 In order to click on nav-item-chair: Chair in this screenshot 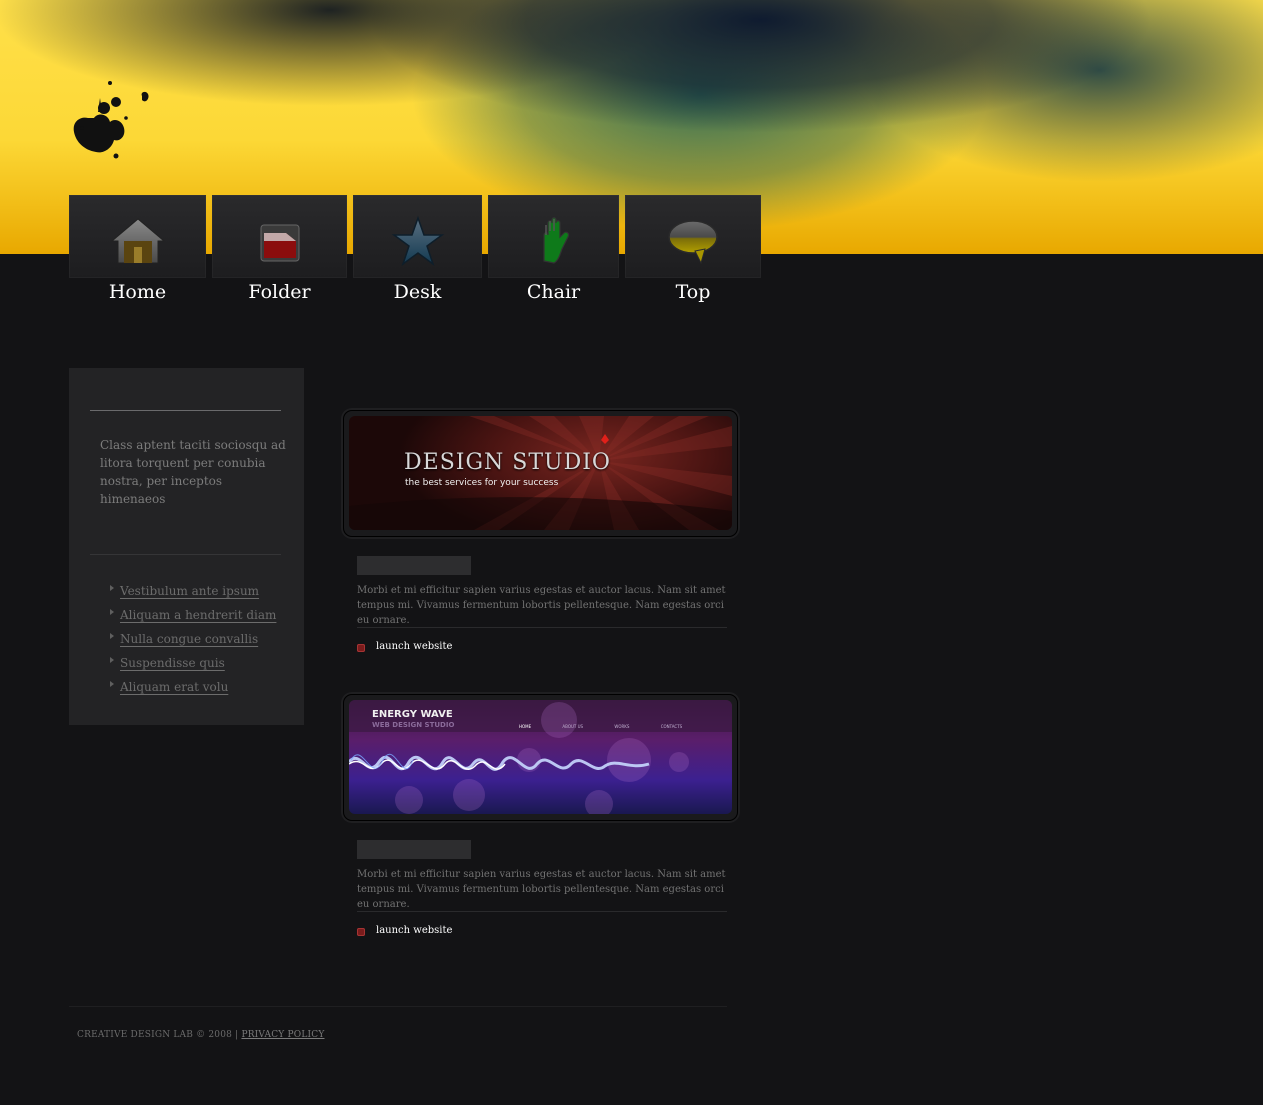, I will do `click(553, 250)`.